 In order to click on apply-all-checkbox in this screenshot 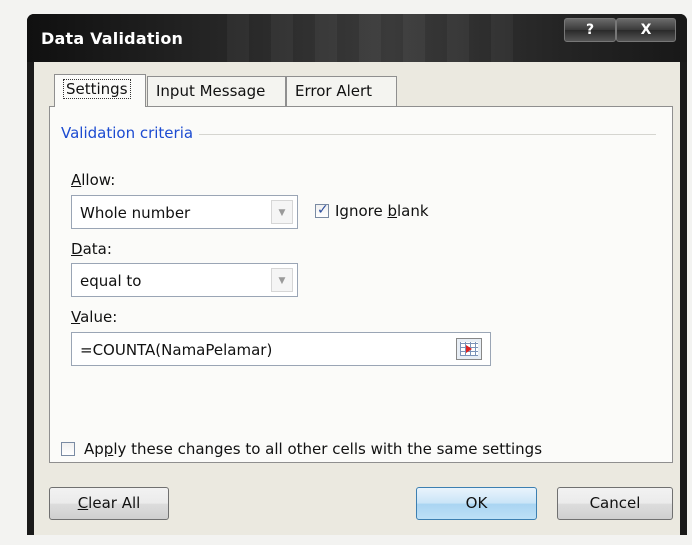, I will do `click(68, 449)`.